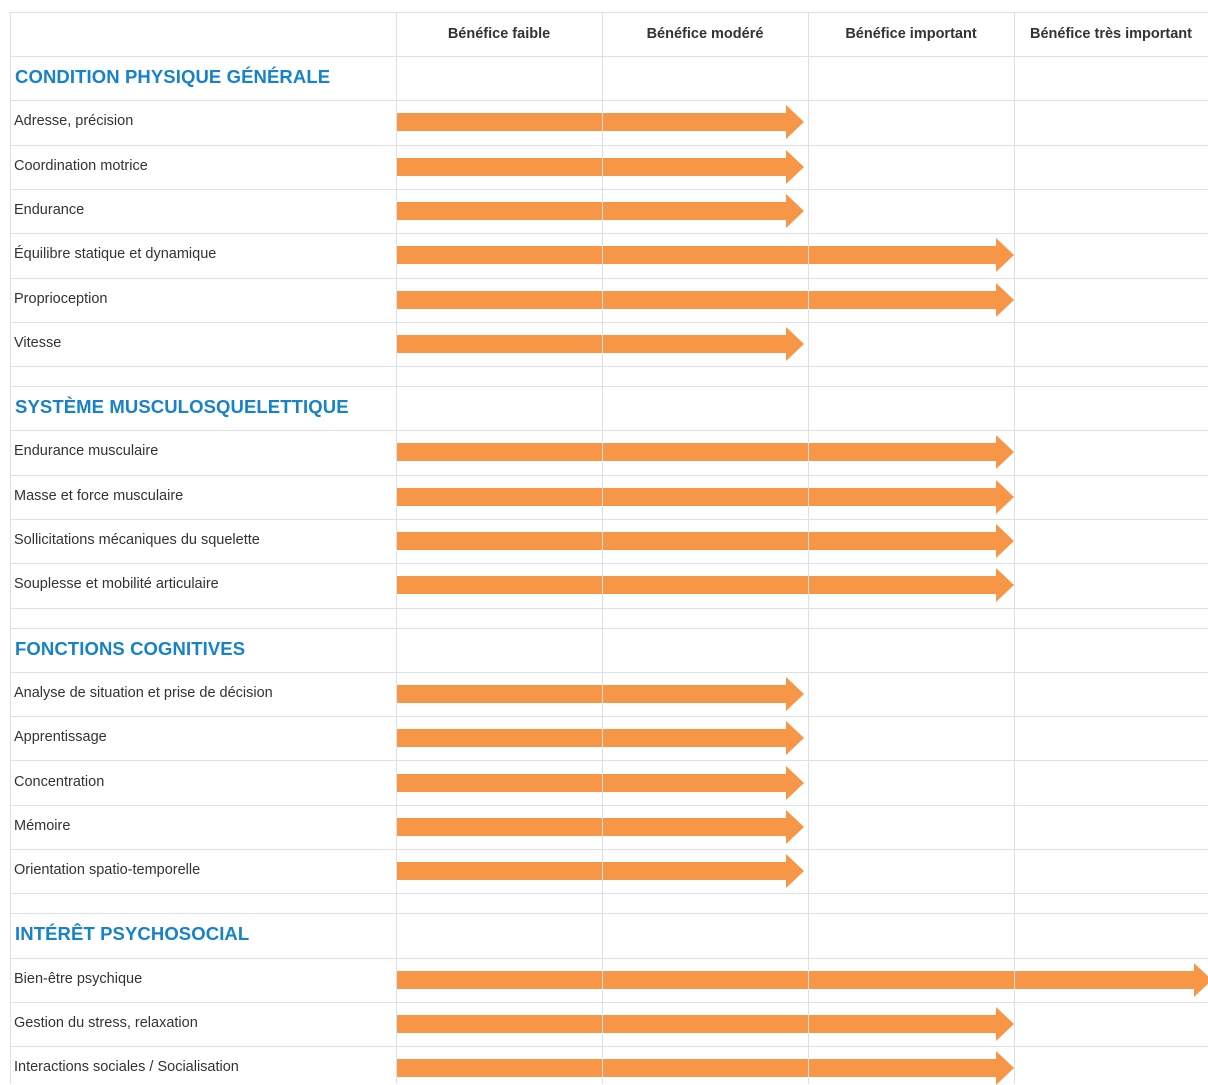 Image resolution: width=1208 pixels, height=1085 pixels. I want to click on row-label: Proprioception, so click(61, 298).